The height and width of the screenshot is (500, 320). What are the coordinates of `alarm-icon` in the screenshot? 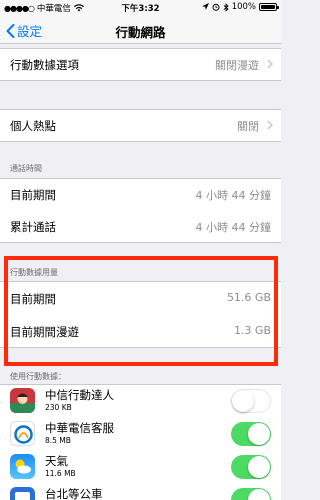 It's located at (216, 7).